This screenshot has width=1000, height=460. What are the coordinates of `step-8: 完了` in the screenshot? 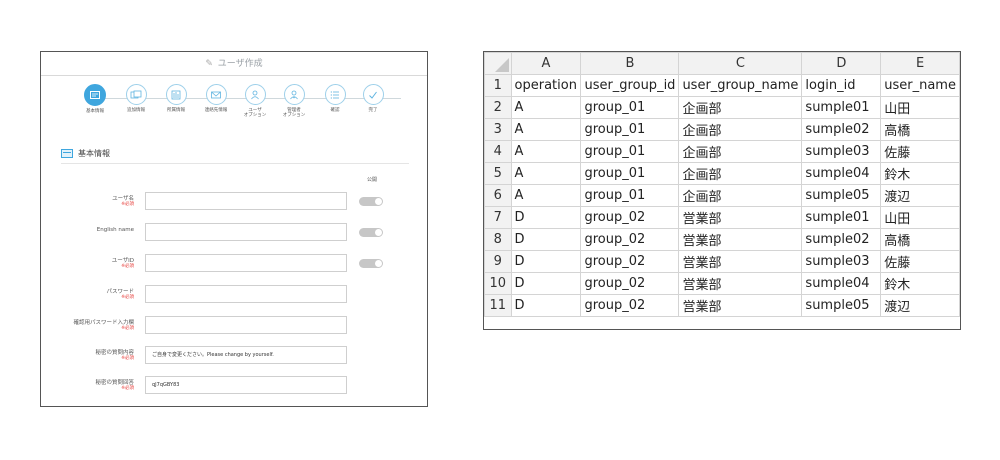 It's located at (373, 98).